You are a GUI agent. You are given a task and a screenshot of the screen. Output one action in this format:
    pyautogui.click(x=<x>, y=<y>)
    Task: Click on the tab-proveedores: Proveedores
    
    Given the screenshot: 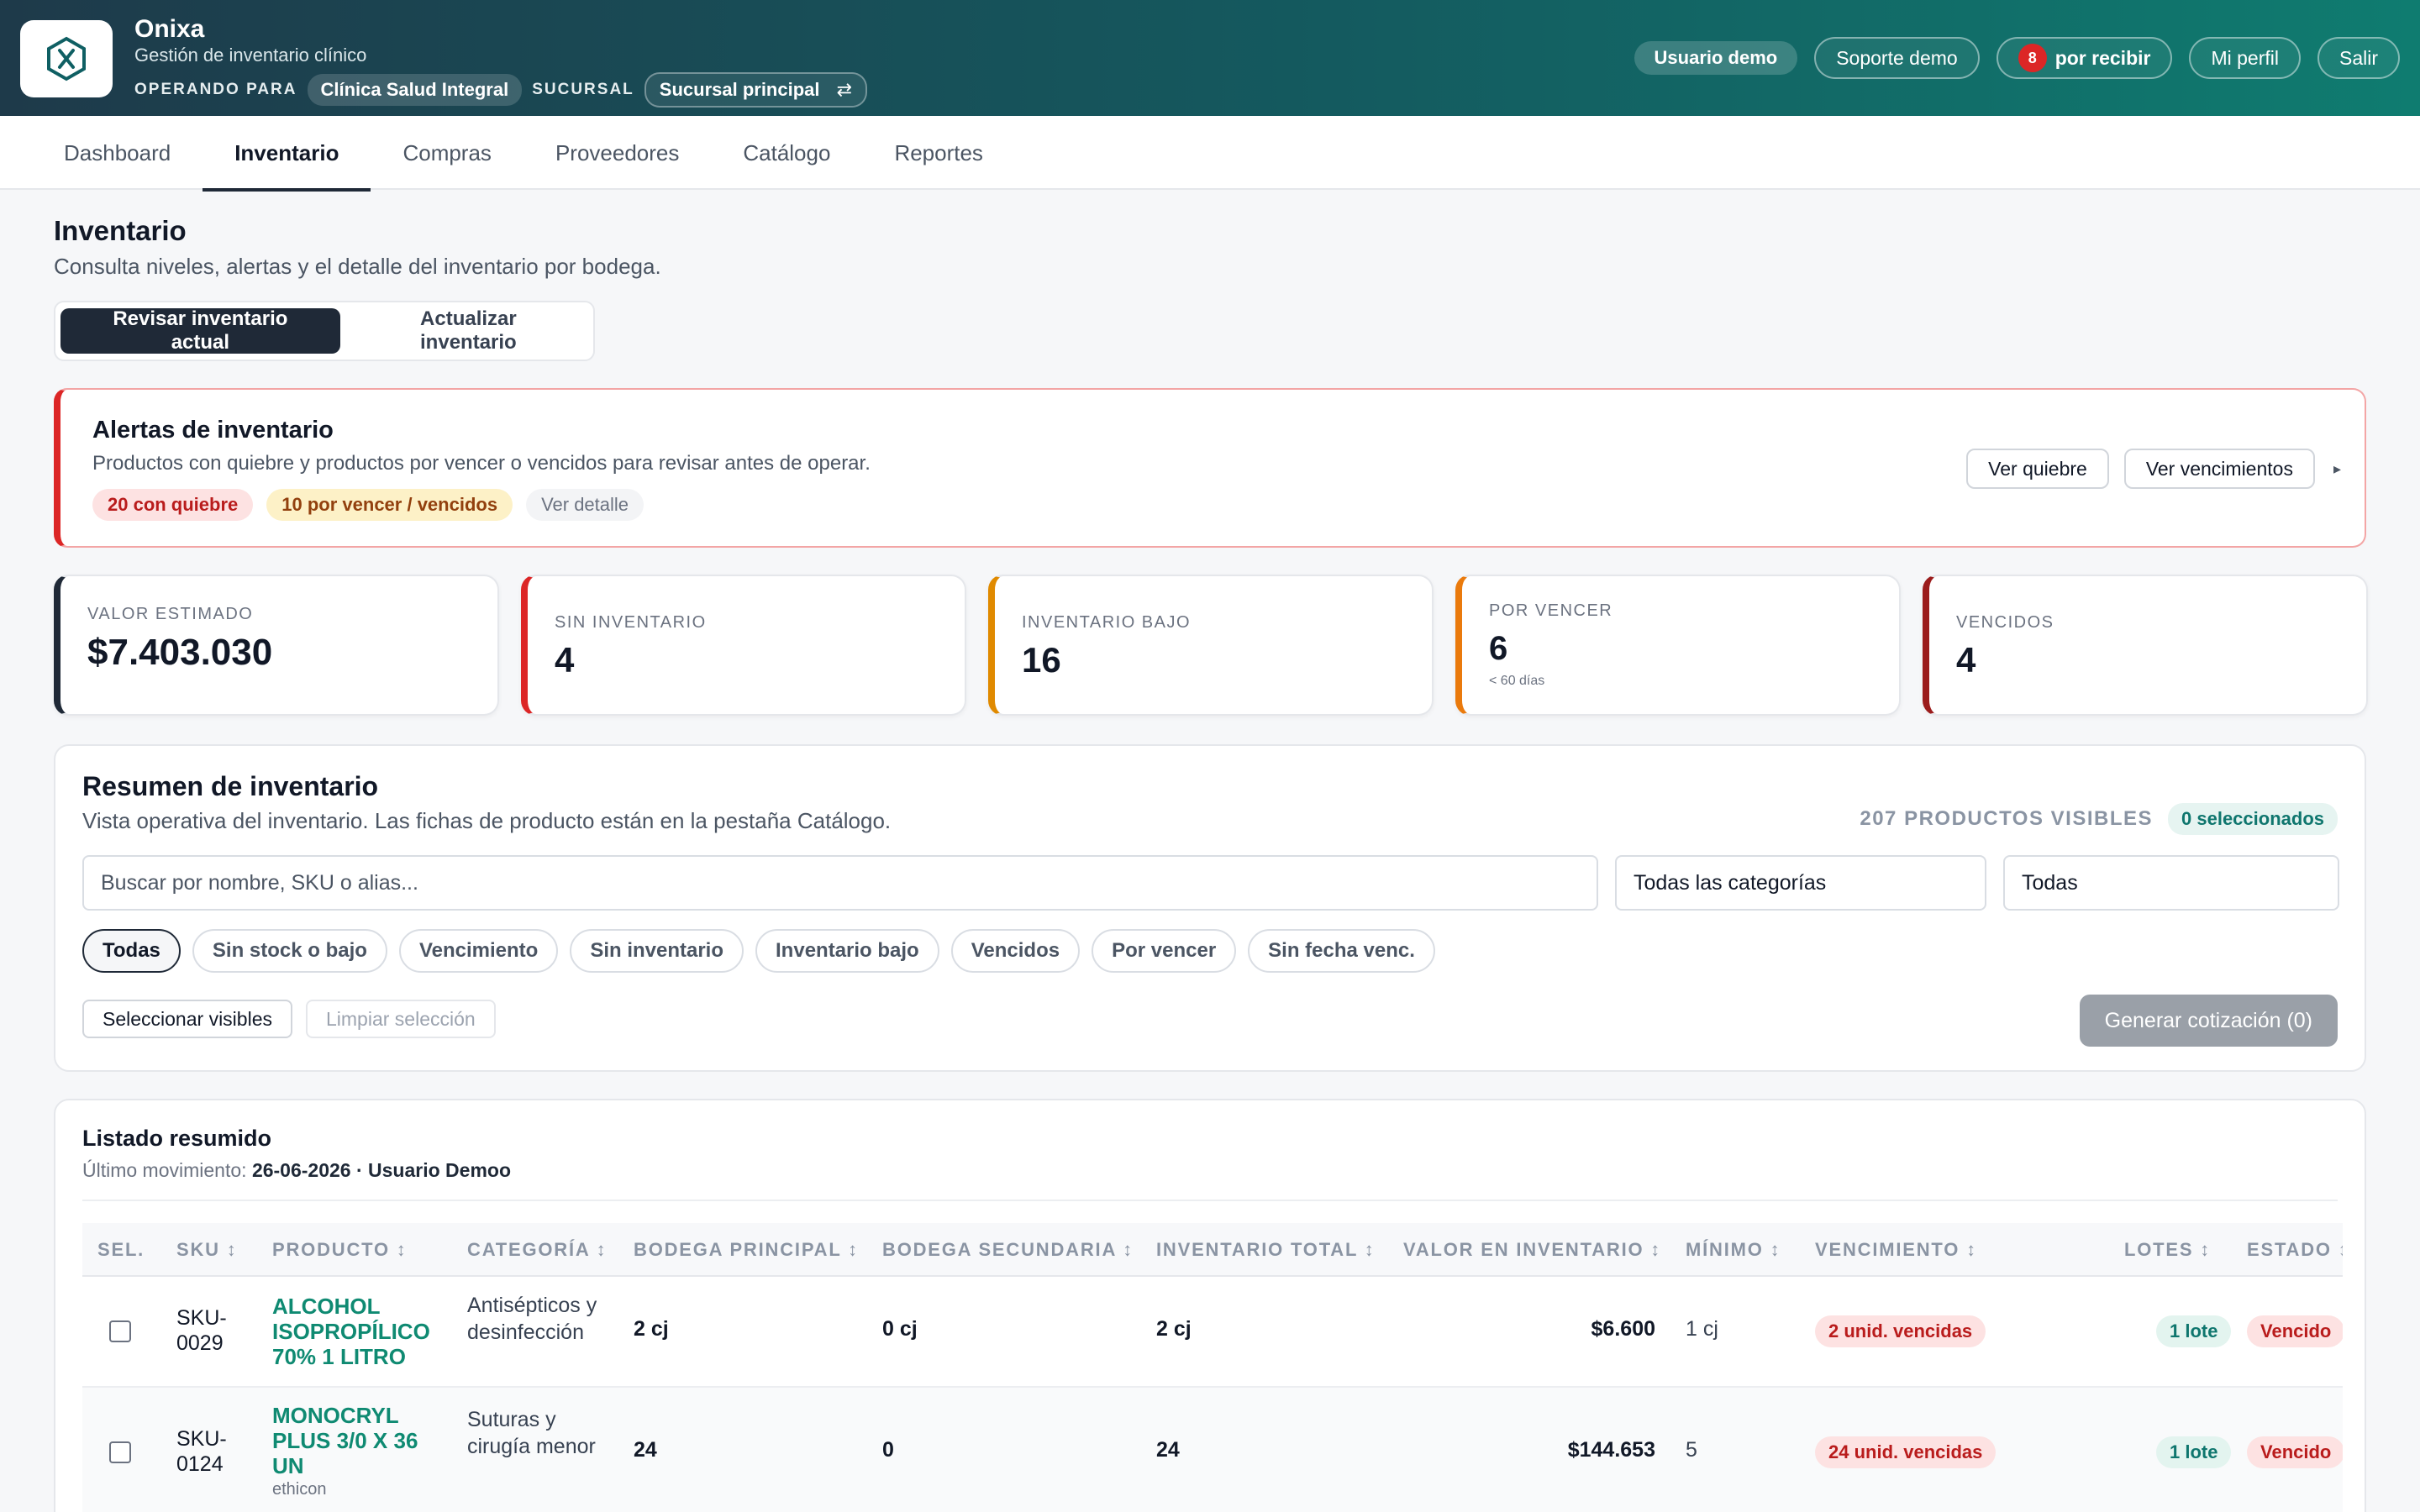 What is the action you would take?
    pyautogui.click(x=617, y=153)
    